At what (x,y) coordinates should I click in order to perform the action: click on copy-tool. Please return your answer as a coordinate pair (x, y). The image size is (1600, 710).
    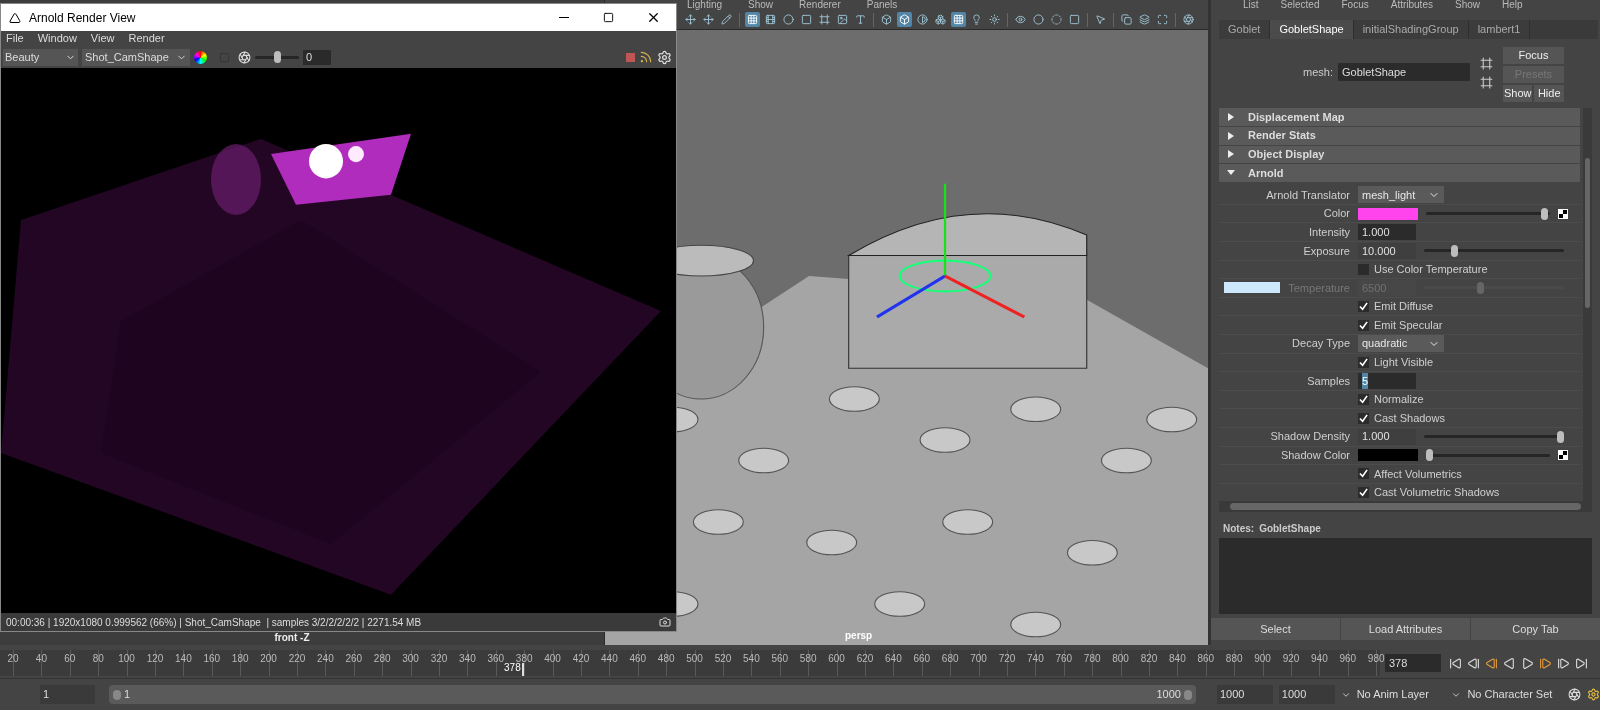
    Looking at the image, I should click on (1126, 19).